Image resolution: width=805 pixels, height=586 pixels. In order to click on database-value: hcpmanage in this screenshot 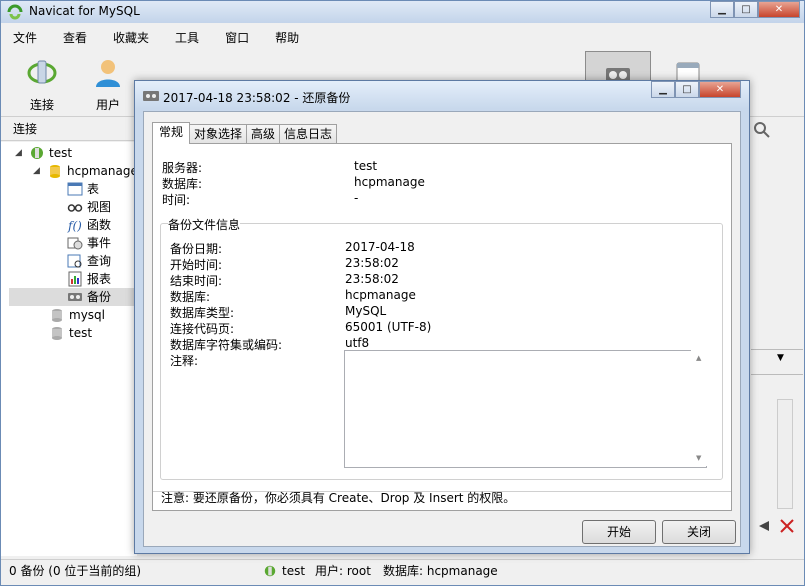, I will do `click(389, 182)`.